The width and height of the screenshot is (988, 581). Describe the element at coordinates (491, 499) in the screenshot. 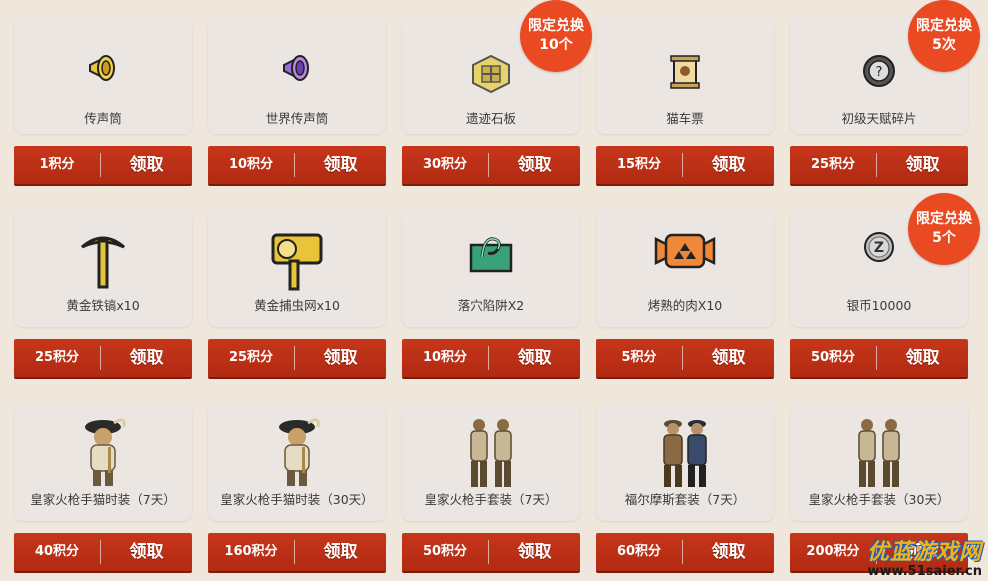

I see `reward-name: 皇家火枪手套装（7天）` at that location.